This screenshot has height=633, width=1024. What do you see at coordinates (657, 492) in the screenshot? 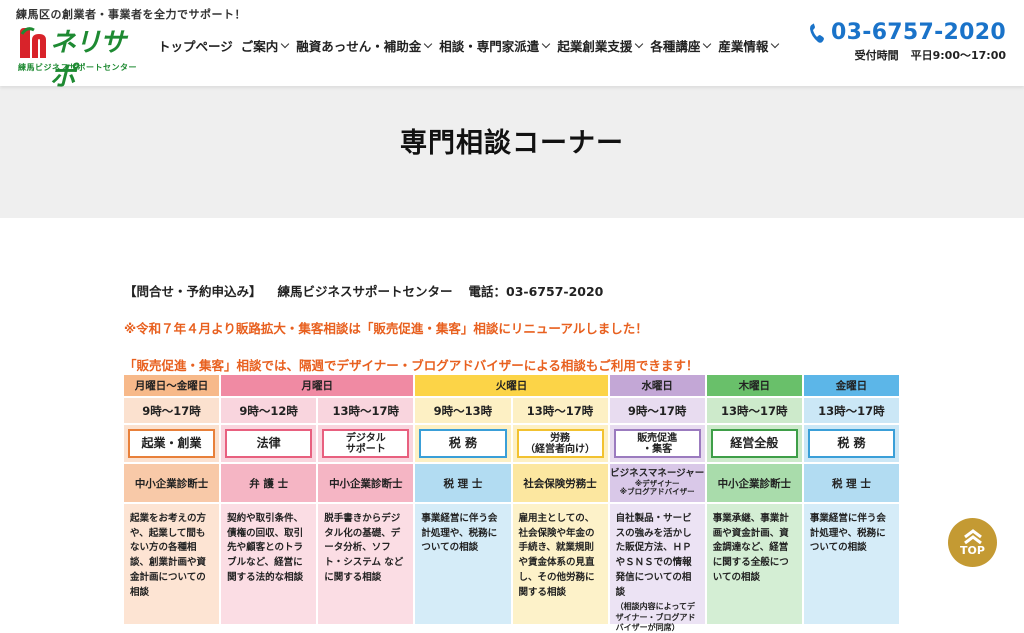
I see `expert-line: ※ブログアドバイザー` at bounding box center [657, 492].